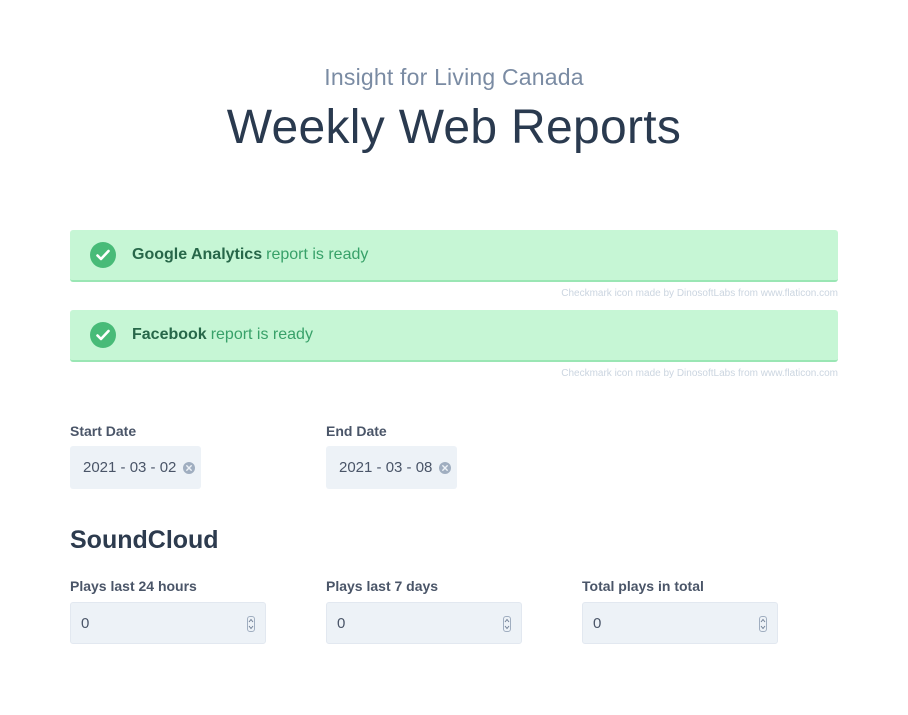 The image size is (908, 715). I want to click on start-date-input: 2021 - 03 - 02, so click(135, 467).